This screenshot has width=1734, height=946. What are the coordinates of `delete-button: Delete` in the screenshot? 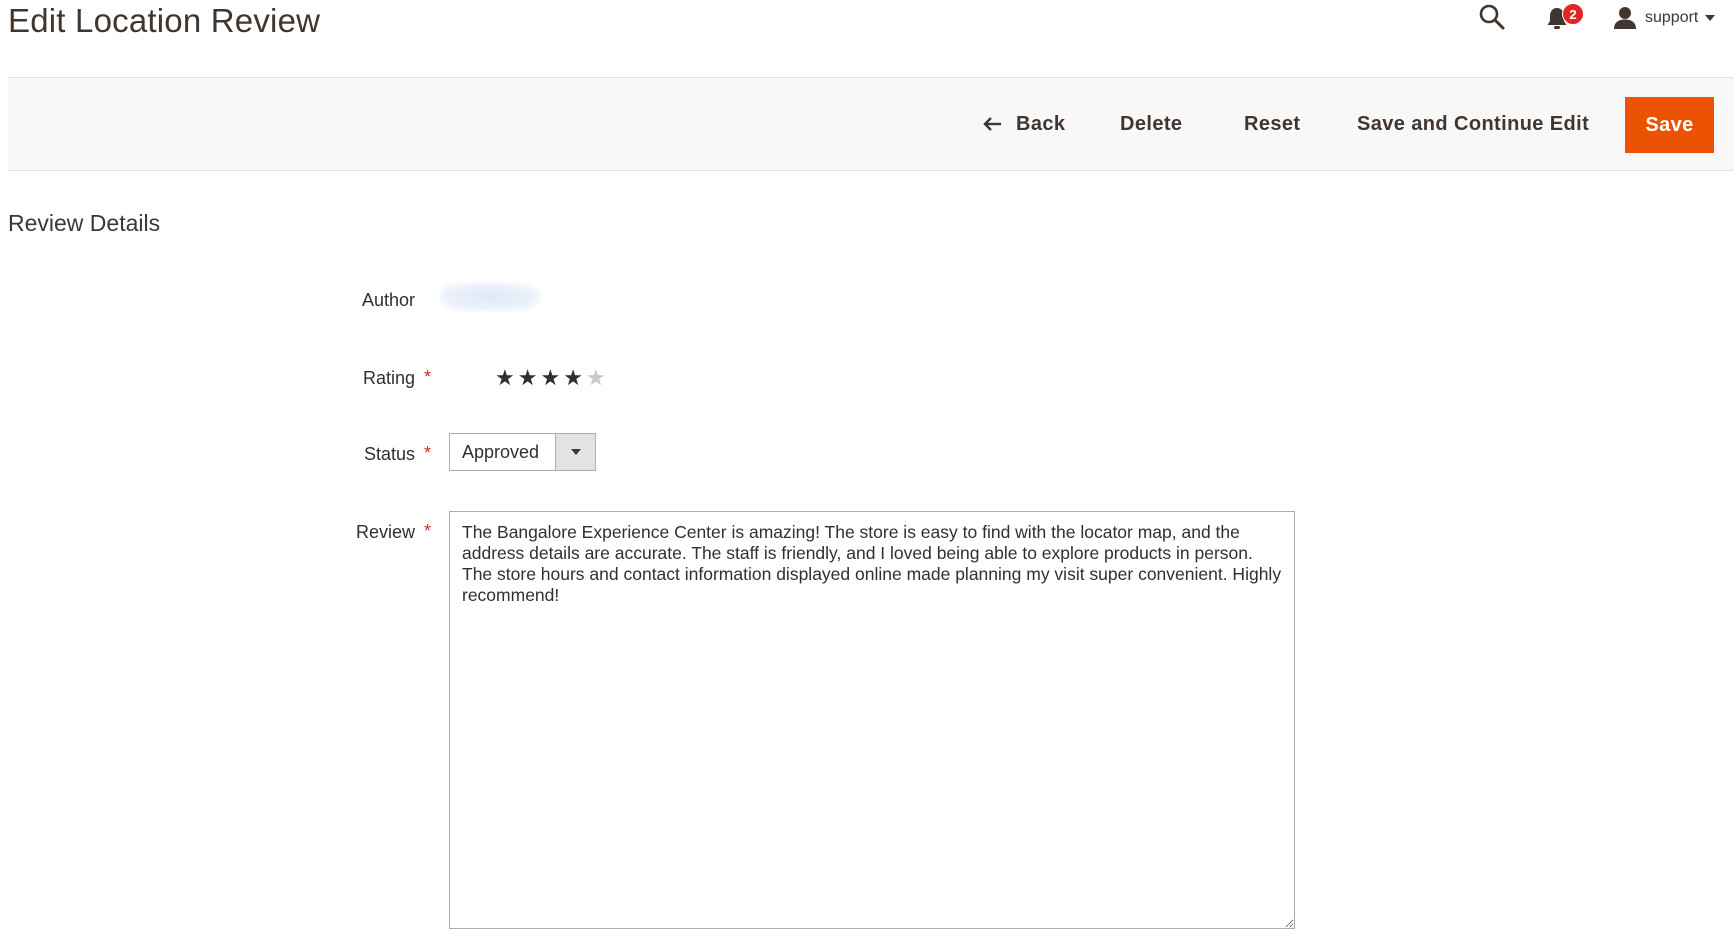 It's located at (1151, 124).